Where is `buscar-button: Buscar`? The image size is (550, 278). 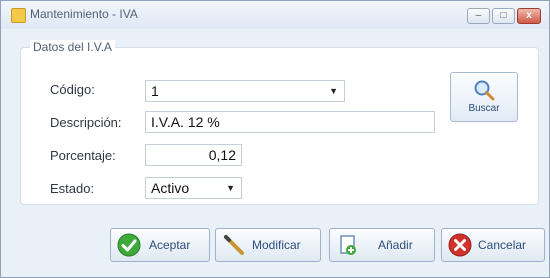
buscar-button: Buscar is located at coordinates (484, 97).